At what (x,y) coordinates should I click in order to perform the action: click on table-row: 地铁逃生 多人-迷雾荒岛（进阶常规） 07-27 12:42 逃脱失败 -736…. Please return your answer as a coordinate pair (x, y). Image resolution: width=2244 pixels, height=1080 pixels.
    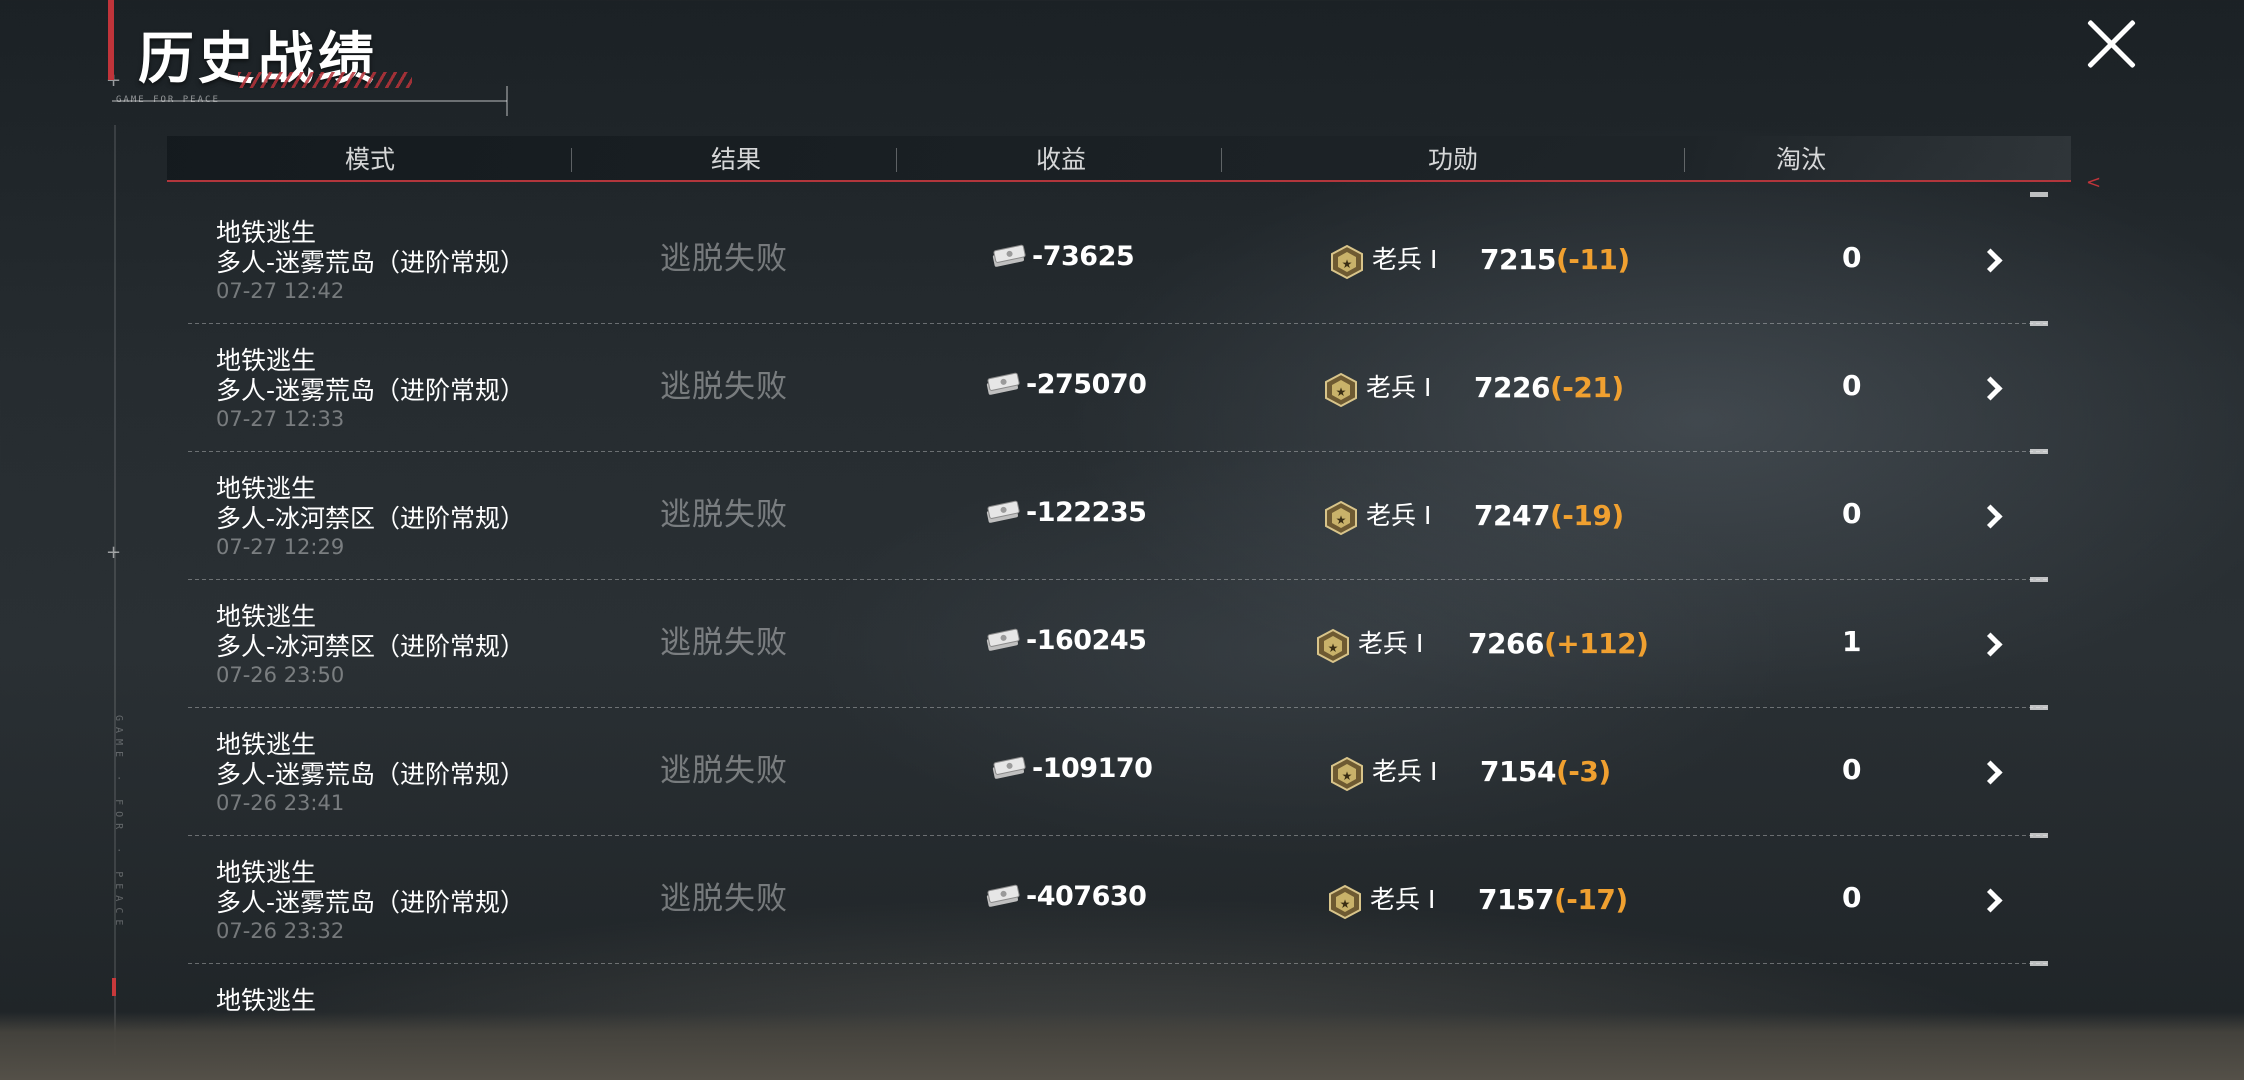
    Looking at the image, I should click on (1118, 259).